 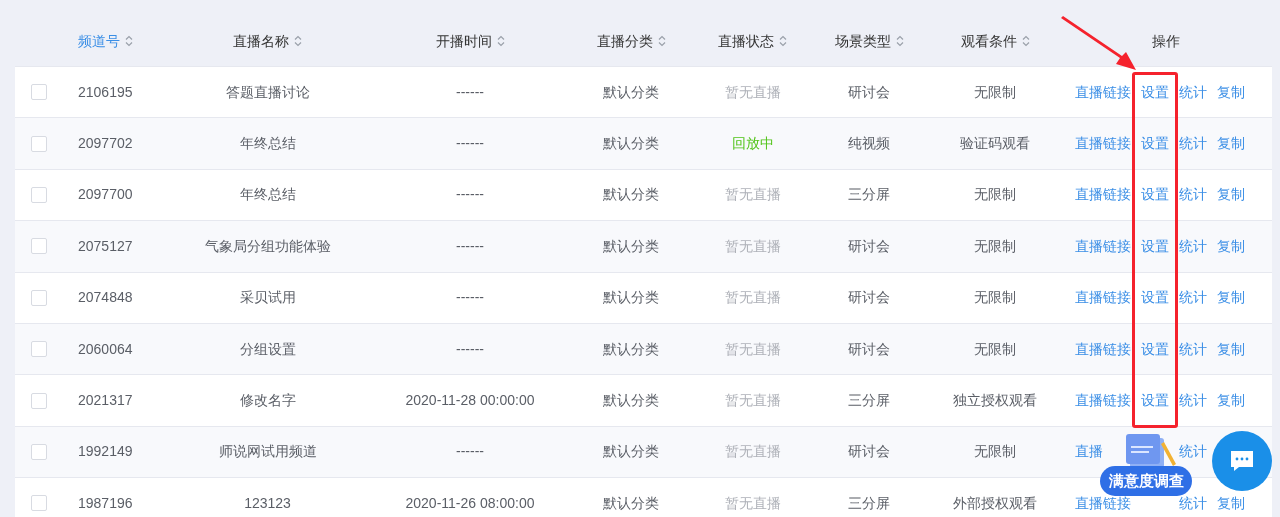 What do you see at coordinates (995, 503) in the screenshot?
I see `view-condition: 外部授权观看` at bounding box center [995, 503].